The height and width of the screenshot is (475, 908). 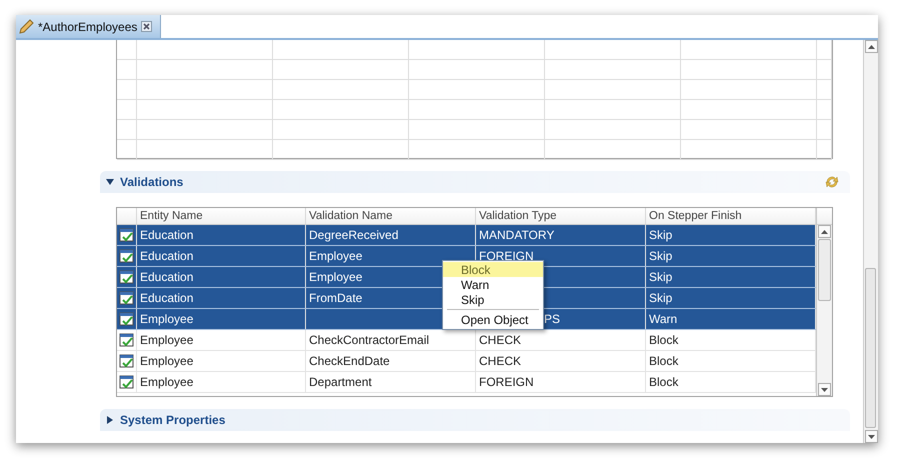 I want to click on close-icon, so click(x=146, y=26).